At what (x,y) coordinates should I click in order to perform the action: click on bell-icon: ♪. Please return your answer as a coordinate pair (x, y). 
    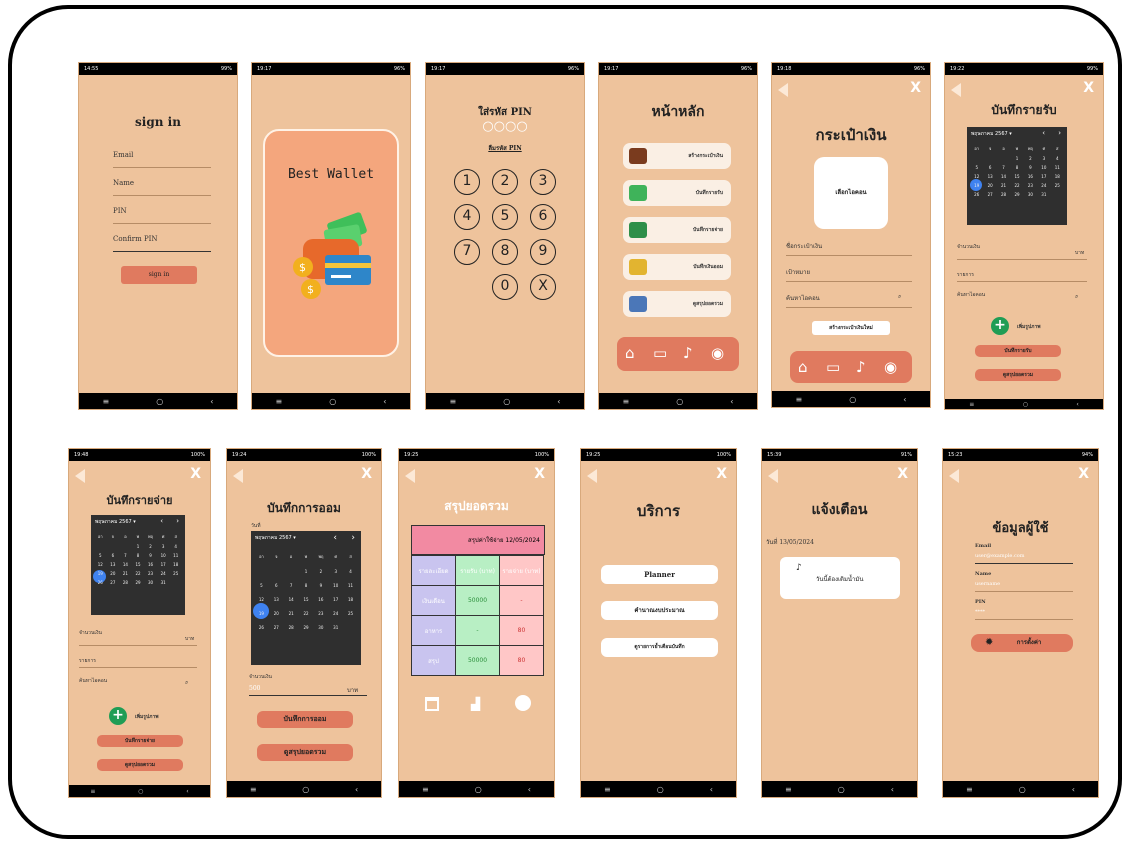
    Looking at the image, I should click on (688, 353).